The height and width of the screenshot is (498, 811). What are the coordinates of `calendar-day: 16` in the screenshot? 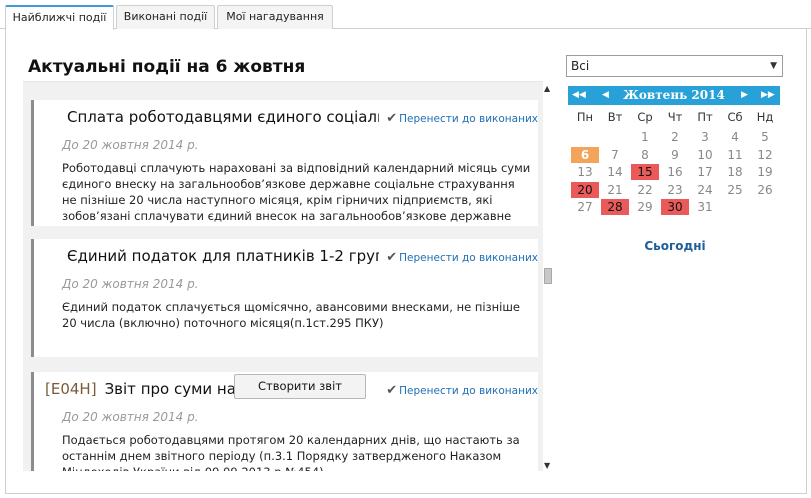 It's located at (675, 172).